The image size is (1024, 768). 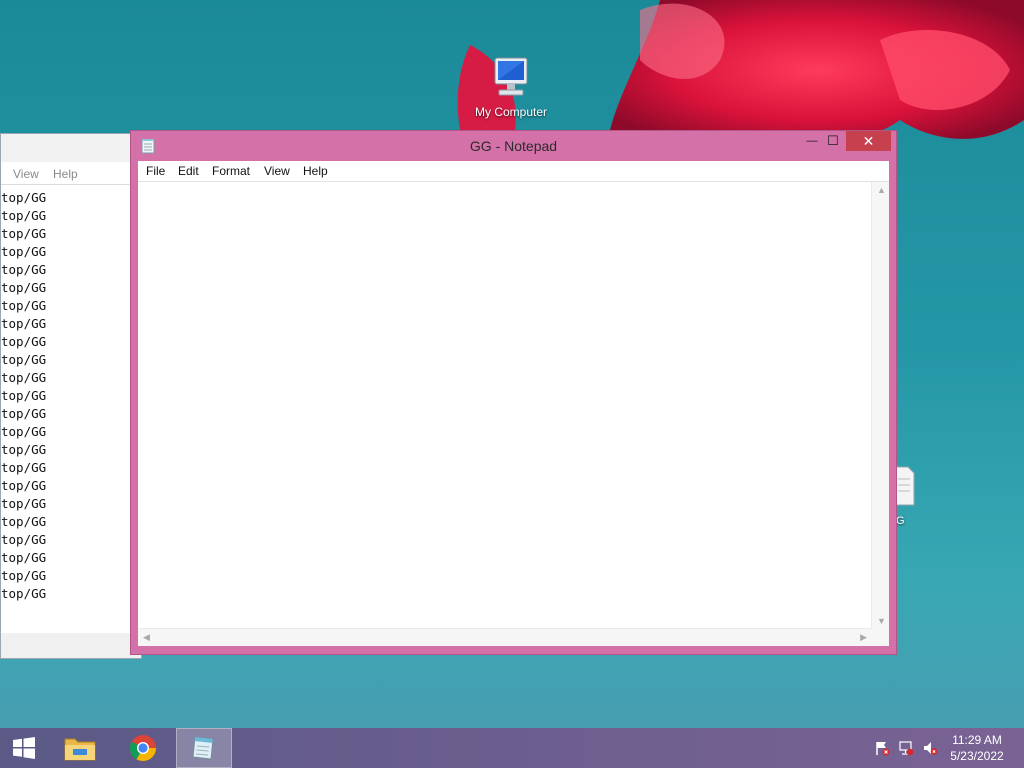 I want to click on close-button: ✕, so click(x=868, y=141).